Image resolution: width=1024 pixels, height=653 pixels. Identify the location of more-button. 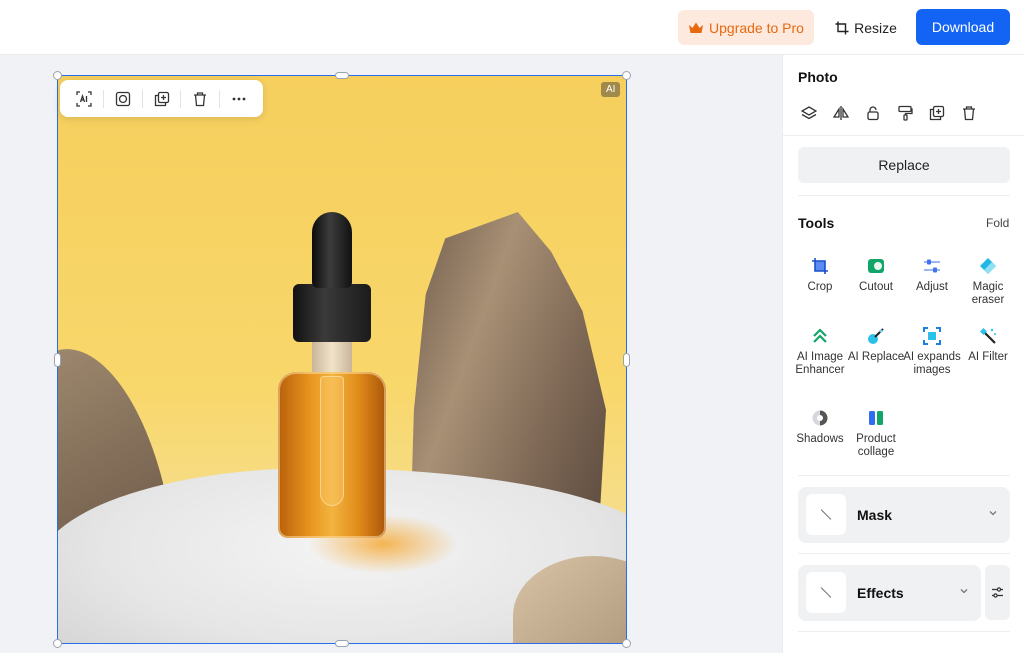
(239, 99).